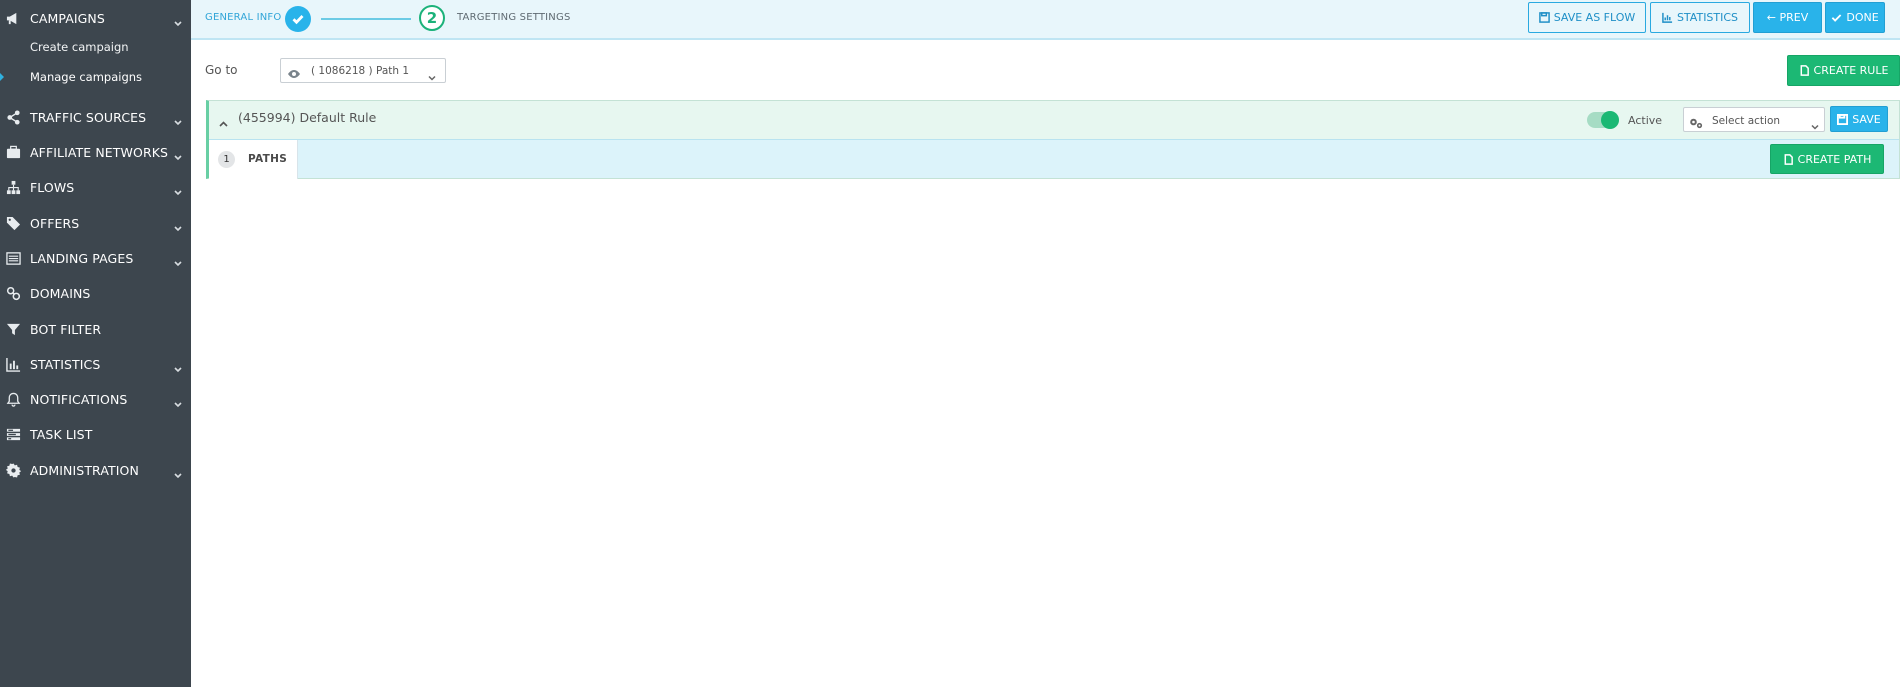 The image size is (1900, 687). Describe the element at coordinates (224, 120) in the screenshot. I see `chevron-up-icon` at that location.